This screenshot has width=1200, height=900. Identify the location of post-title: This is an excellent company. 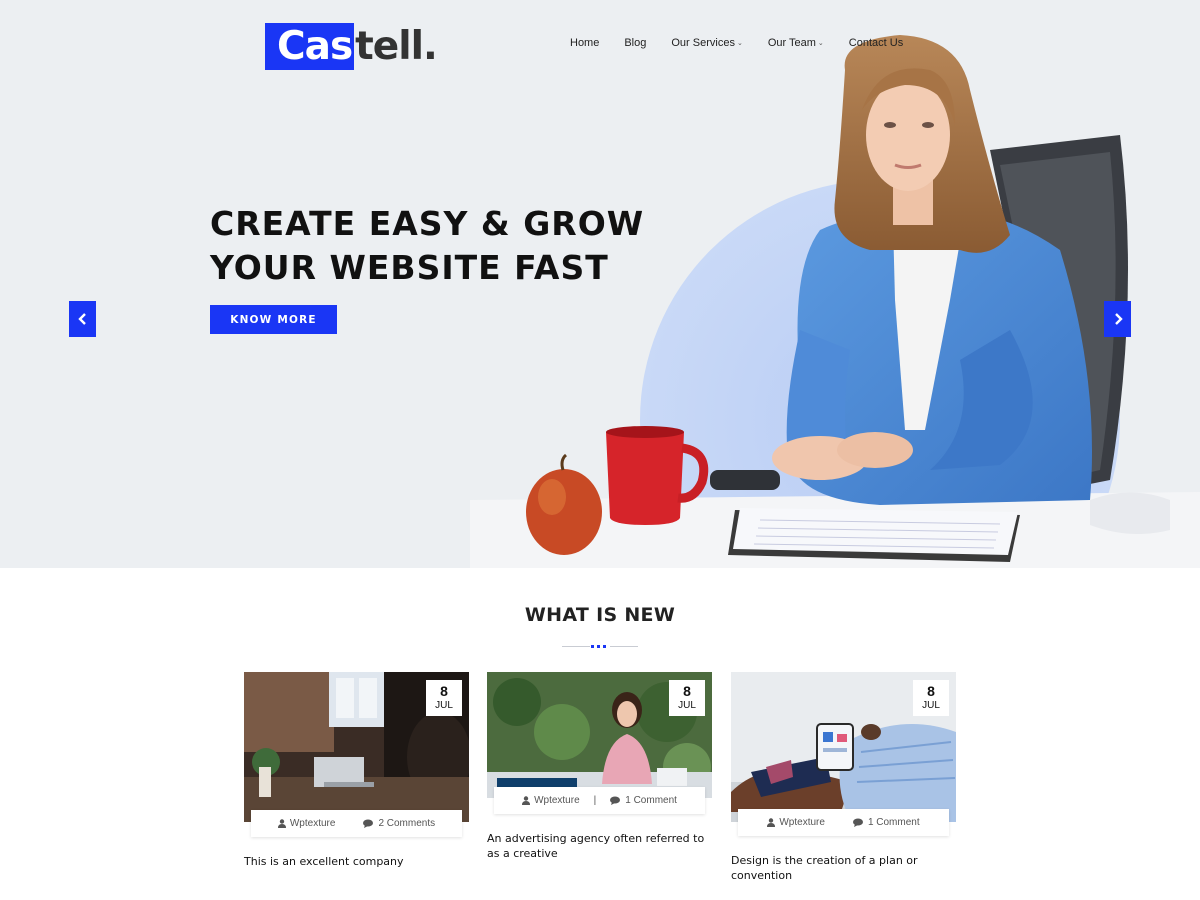
(356, 861).